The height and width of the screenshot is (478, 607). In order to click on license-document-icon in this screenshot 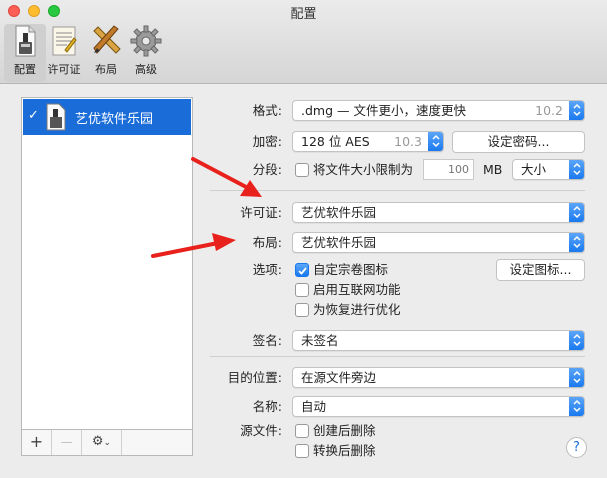, I will do `click(64, 41)`.